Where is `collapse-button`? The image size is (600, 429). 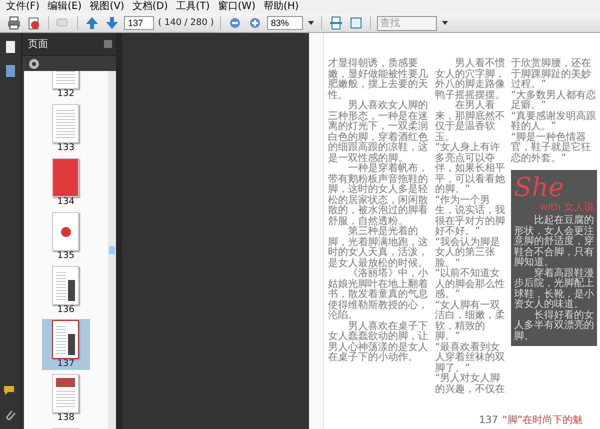
collapse-button is located at coordinates (108, 44).